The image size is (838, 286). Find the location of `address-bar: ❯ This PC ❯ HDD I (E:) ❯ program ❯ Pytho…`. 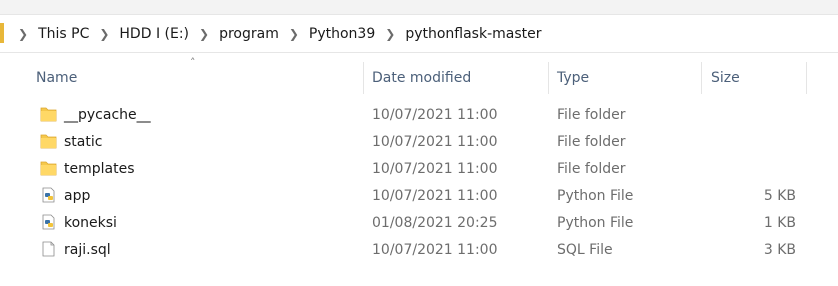

address-bar: ❯ This PC ❯ HDD I (E:) ❯ program ❯ Pytho… is located at coordinates (419, 34).